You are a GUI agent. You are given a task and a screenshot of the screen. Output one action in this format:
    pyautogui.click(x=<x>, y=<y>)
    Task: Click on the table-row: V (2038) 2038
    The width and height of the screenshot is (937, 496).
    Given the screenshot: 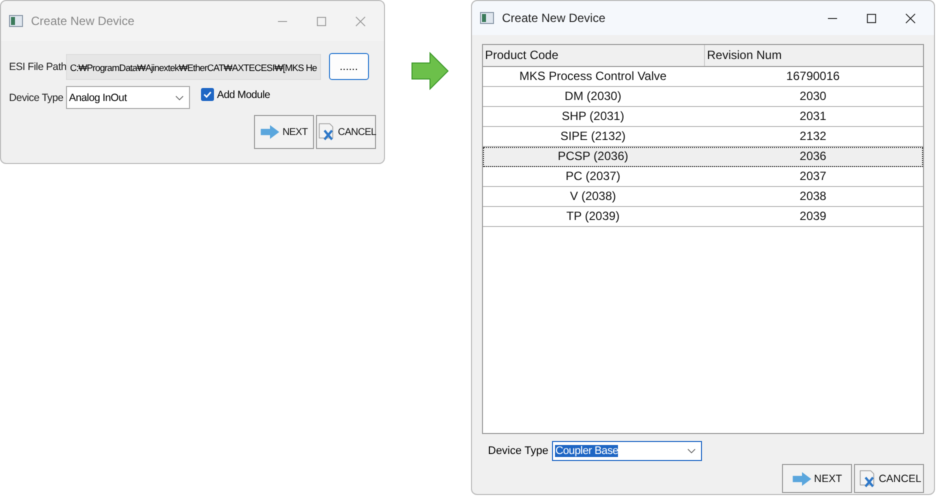 What is the action you would take?
    pyautogui.click(x=703, y=197)
    